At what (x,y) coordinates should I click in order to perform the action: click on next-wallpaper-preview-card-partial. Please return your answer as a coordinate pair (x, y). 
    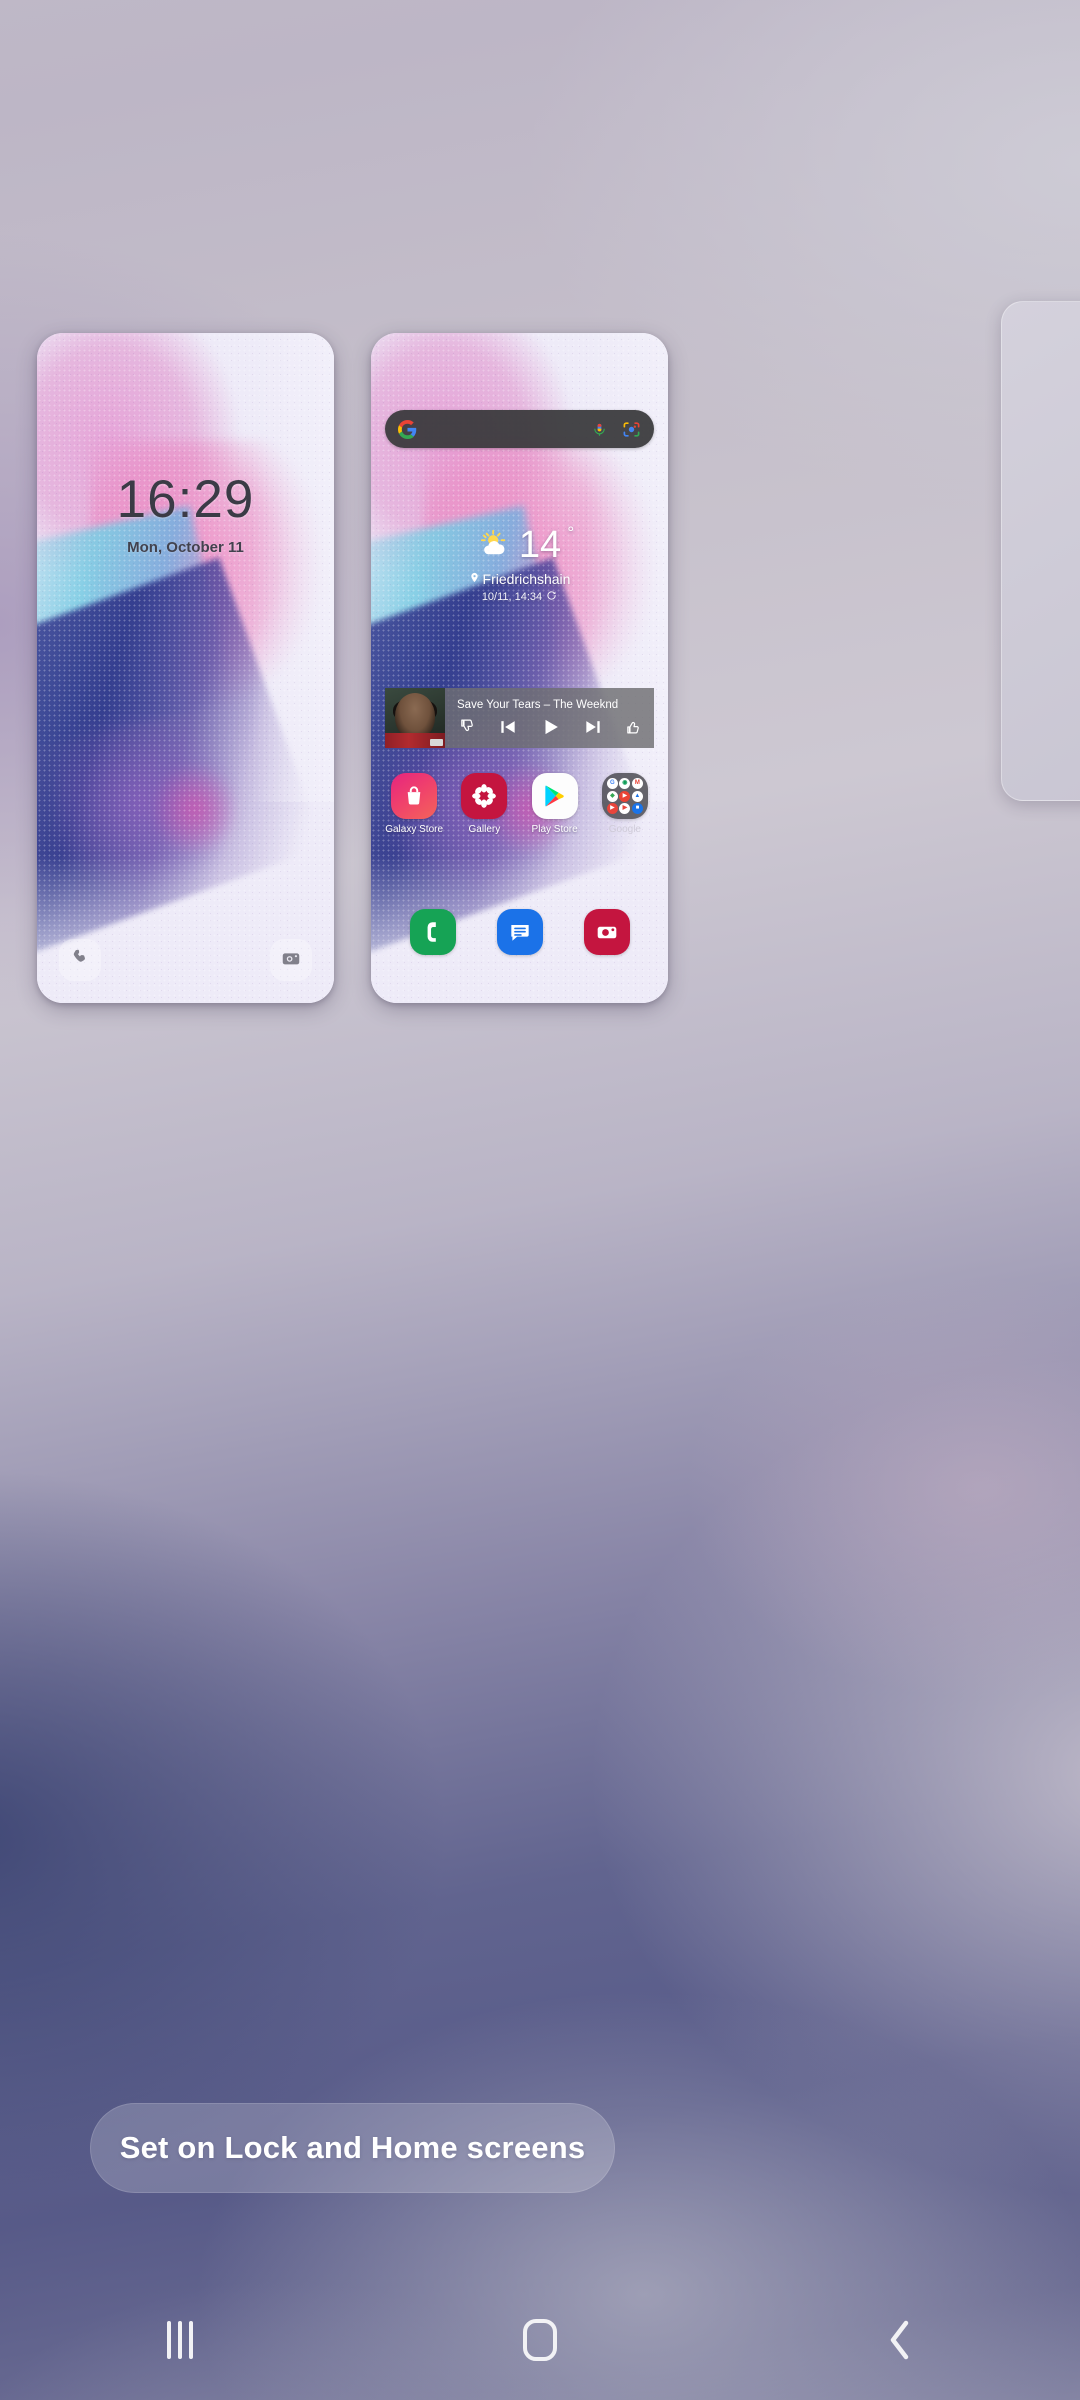
    Looking at the image, I should click on (1040, 551).